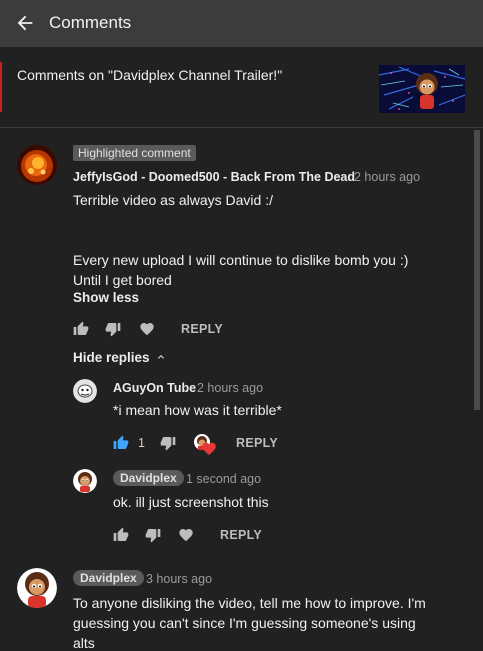 The height and width of the screenshot is (651, 483). Describe the element at coordinates (111, 357) in the screenshot. I see `hide-replies-label: Hide replies` at that location.